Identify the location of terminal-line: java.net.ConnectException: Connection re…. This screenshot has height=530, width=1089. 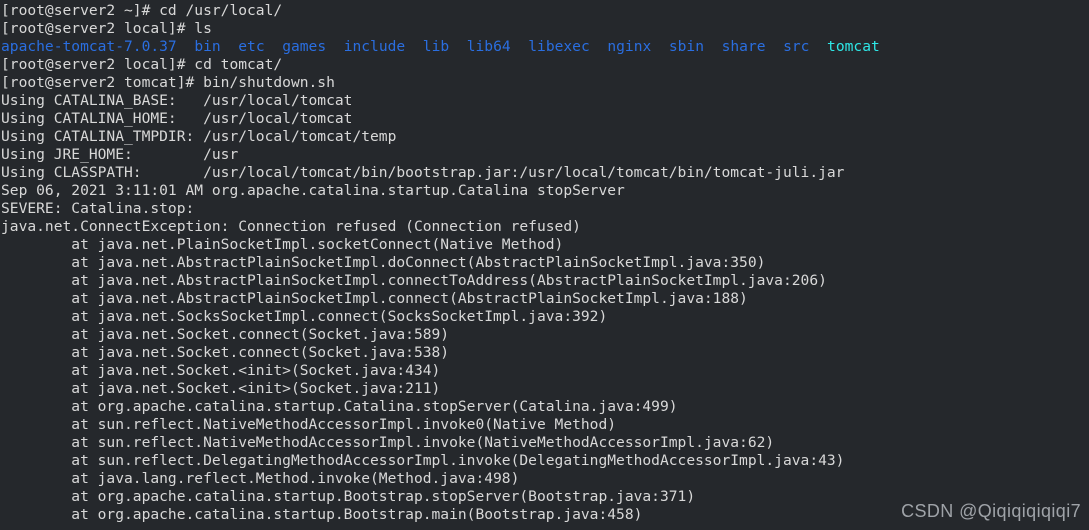
(440, 227).